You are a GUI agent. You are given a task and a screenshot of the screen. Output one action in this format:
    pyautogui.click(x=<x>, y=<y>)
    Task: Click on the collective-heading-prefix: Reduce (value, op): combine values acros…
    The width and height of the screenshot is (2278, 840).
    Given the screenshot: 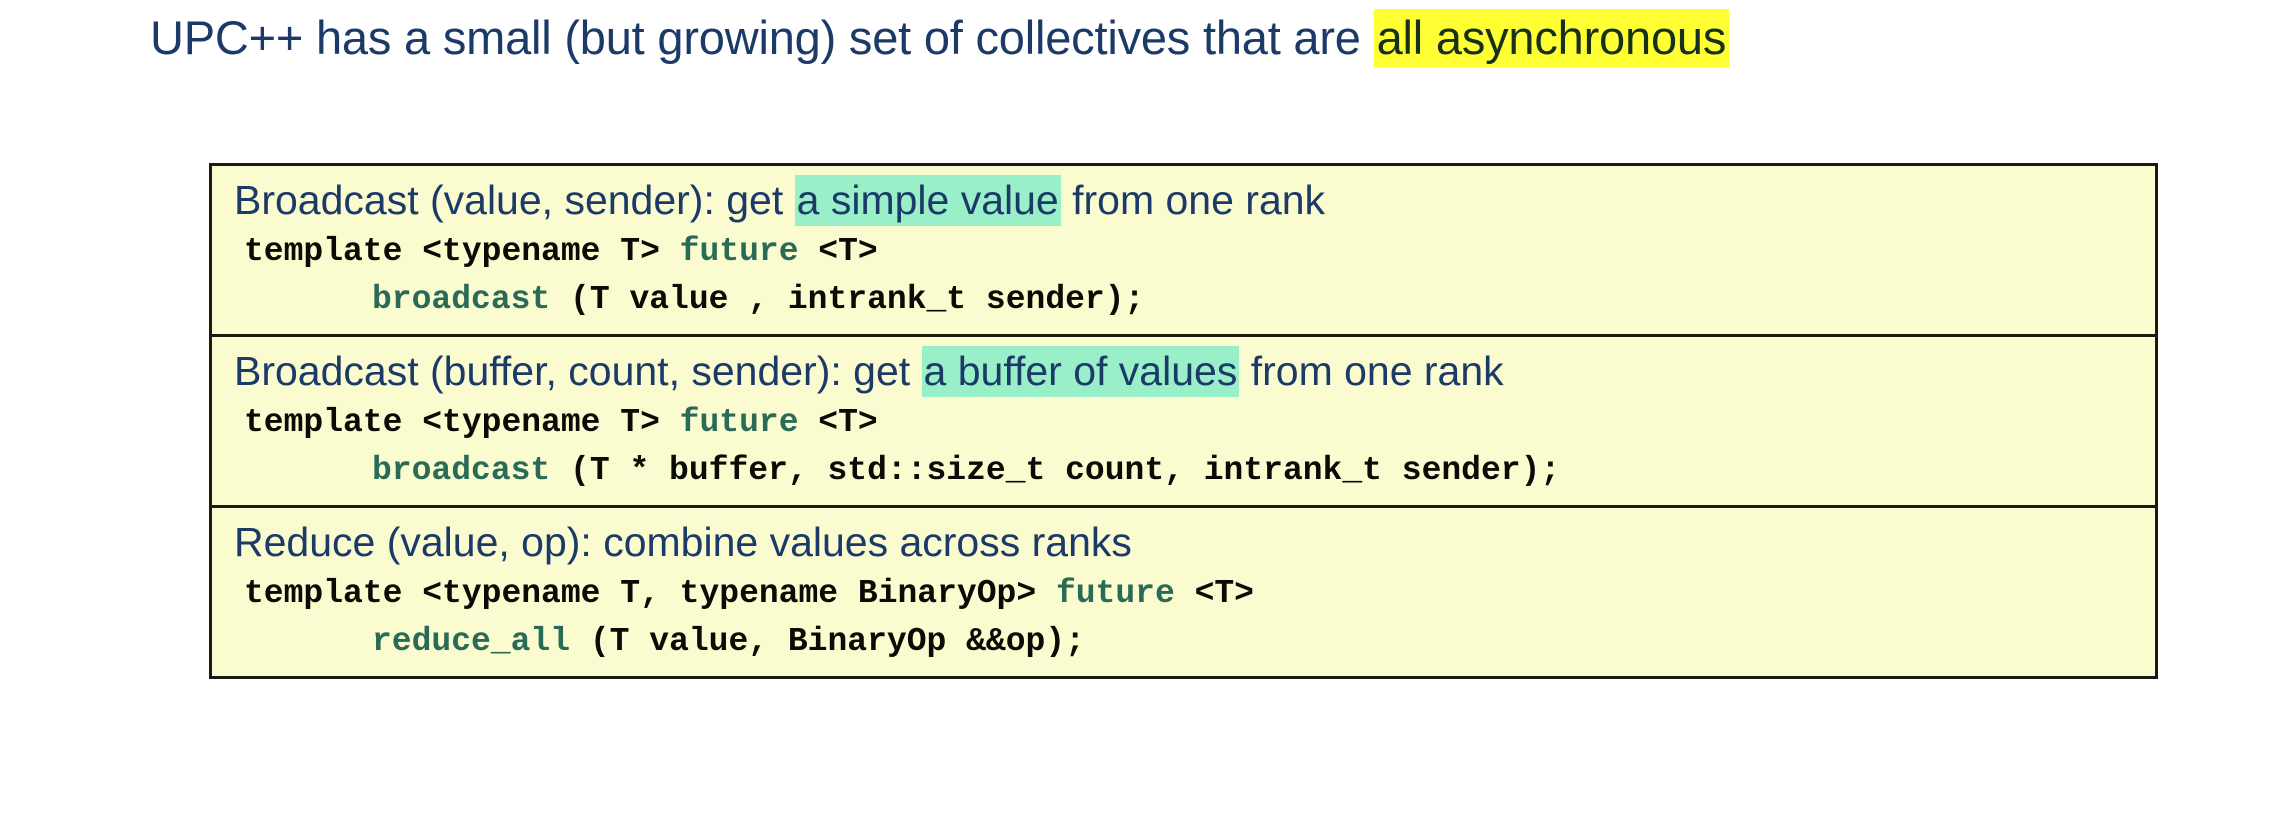 What is the action you would take?
    pyautogui.click(x=683, y=542)
    